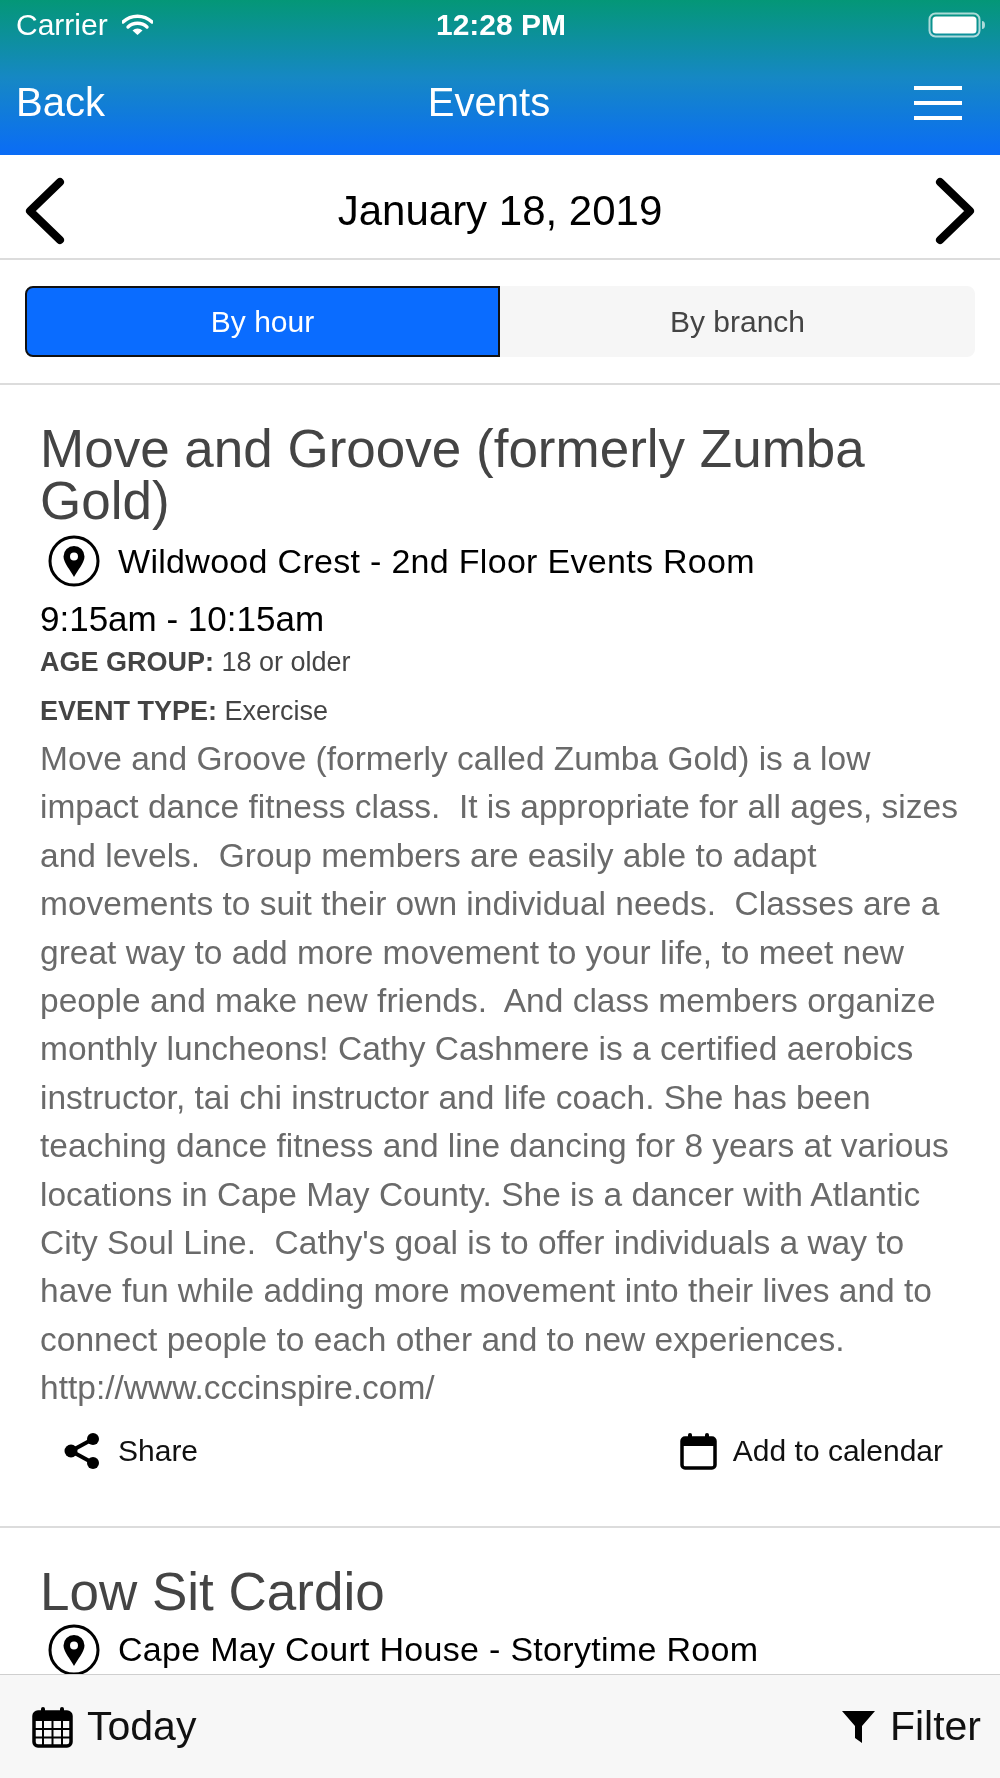 Image resolution: width=1000 pixels, height=1778 pixels. Describe the element at coordinates (811, 1450) in the screenshot. I see `add-to-calendar-button: Add to calendar` at that location.